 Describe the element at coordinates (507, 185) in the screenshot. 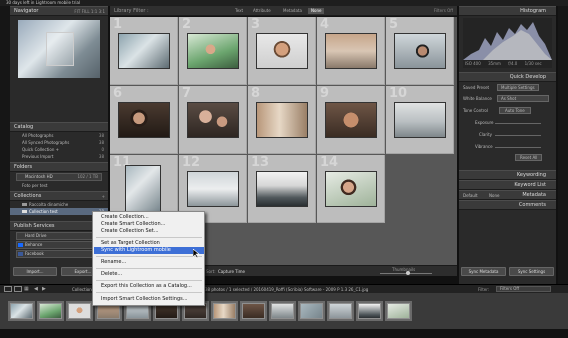

I see `keyword-list-header: Keyword List` at that location.